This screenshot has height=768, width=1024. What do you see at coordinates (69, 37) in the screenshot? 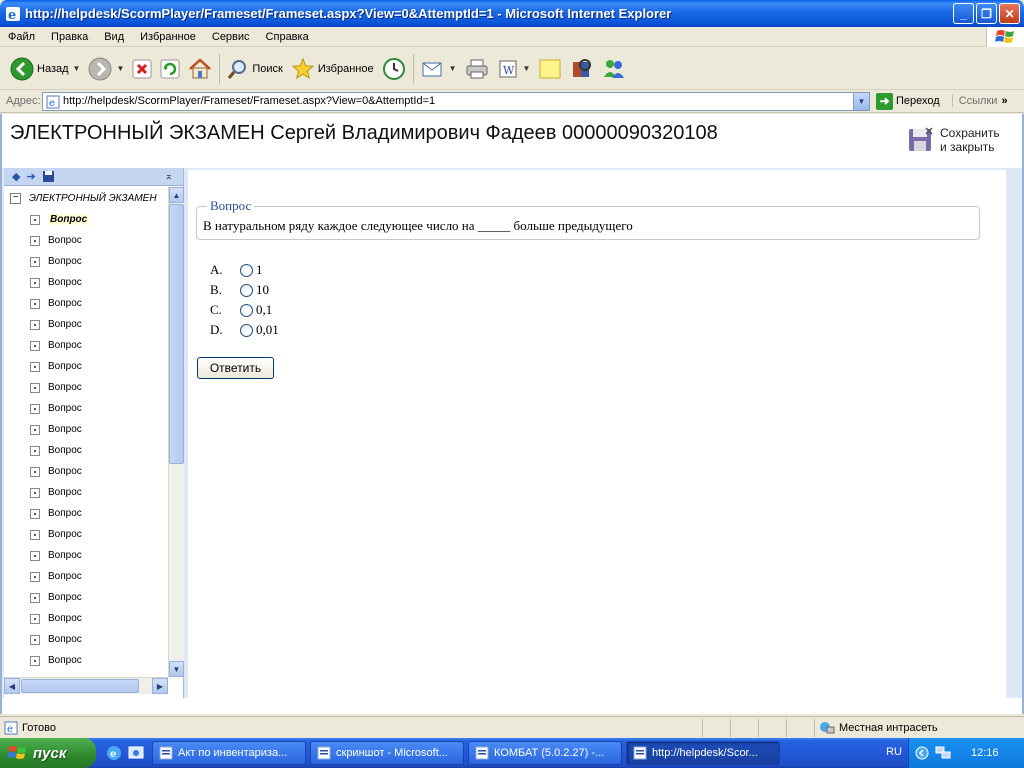
I see `menu-edit: Правка` at bounding box center [69, 37].